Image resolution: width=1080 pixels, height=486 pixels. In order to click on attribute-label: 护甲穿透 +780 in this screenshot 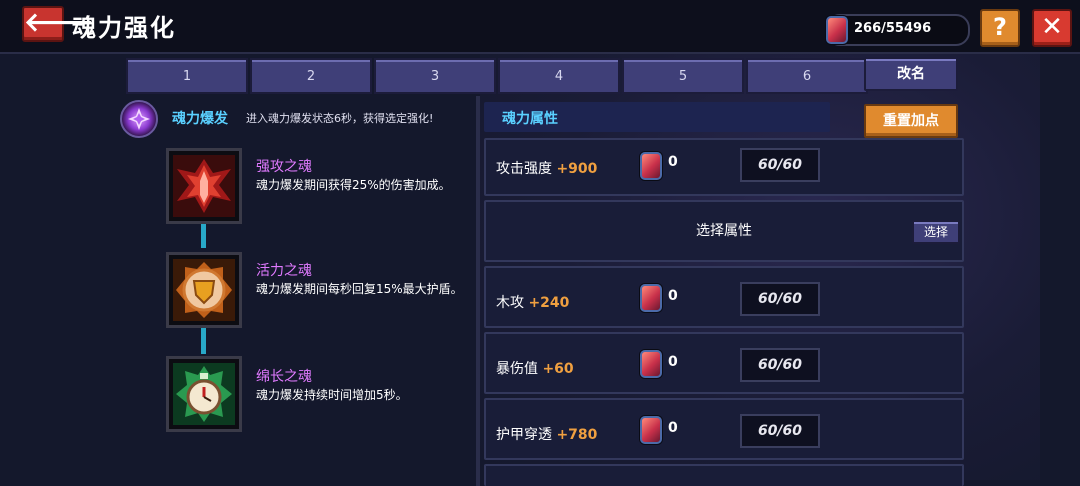, I will do `click(547, 435)`.